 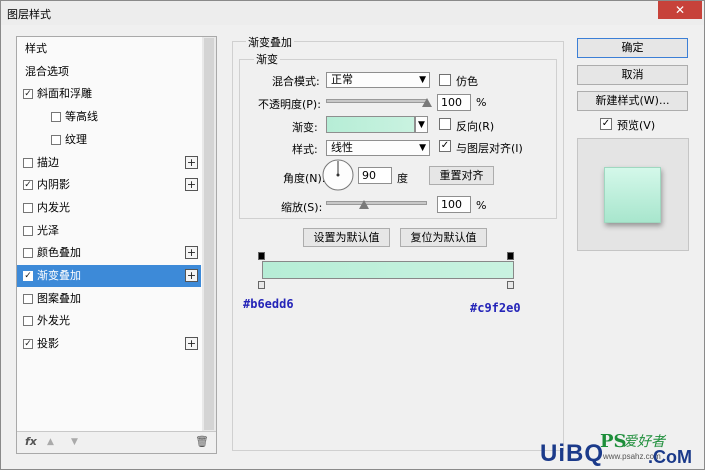 I want to click on style-item-label: 混合选项, so click(x=47, y=71).